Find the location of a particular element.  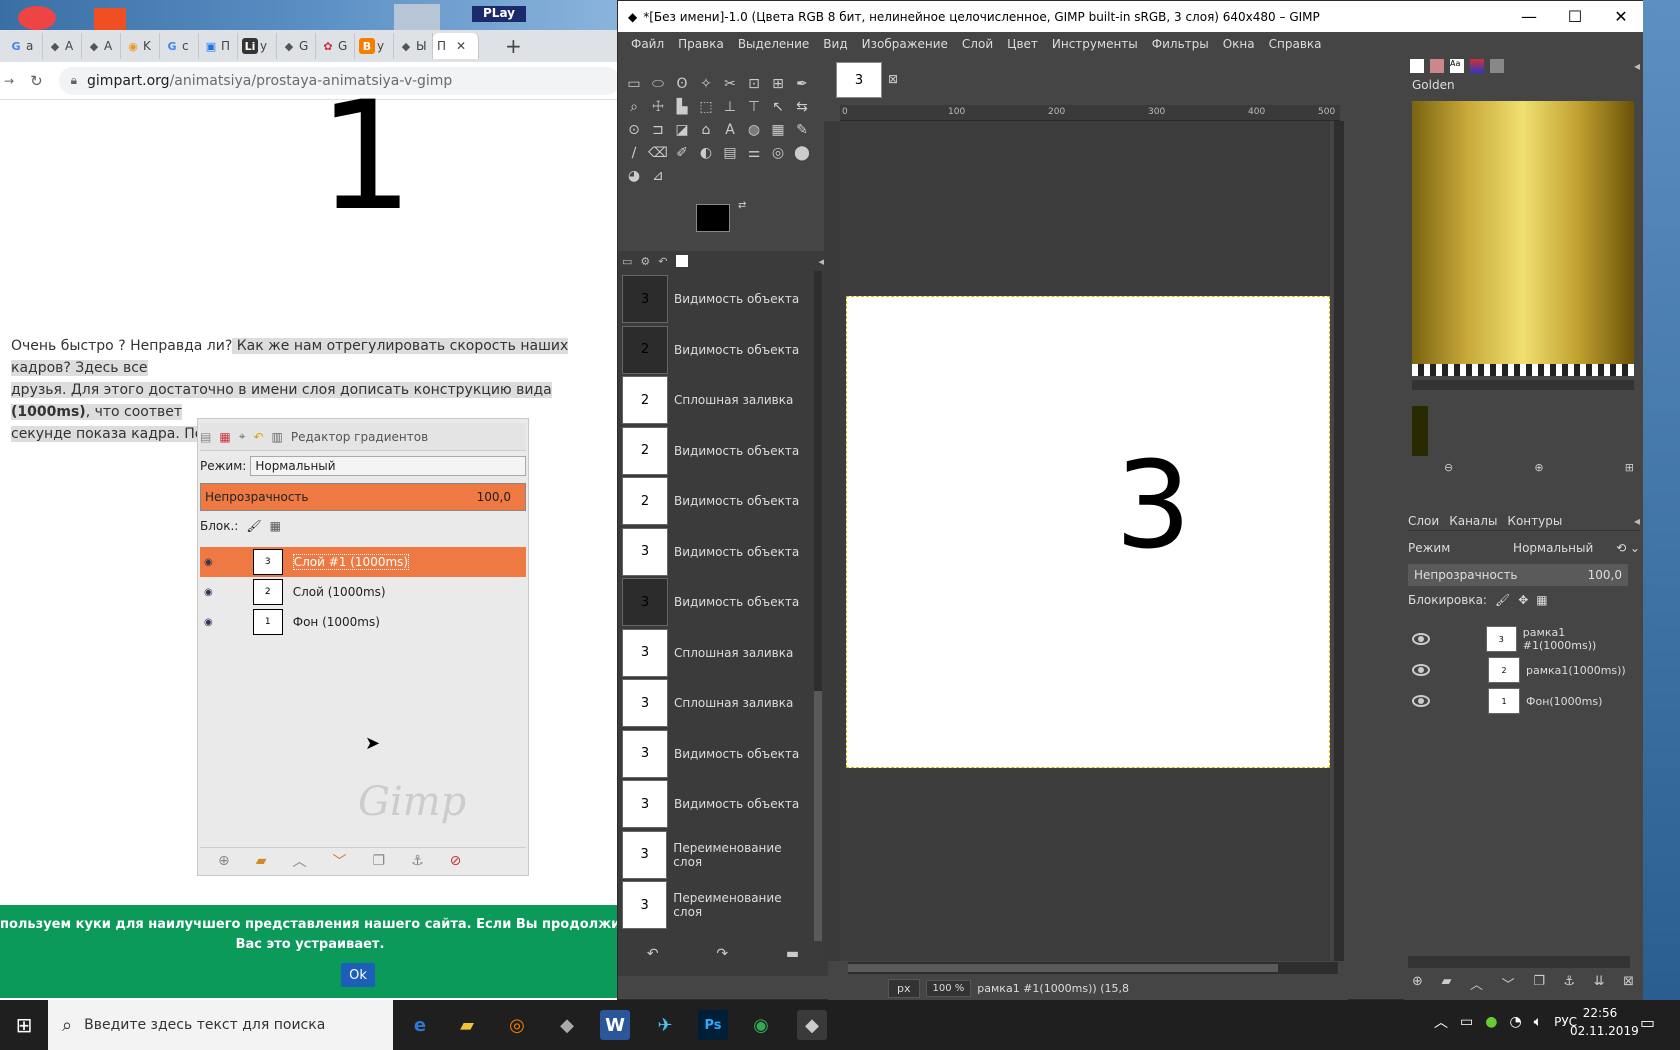

rect-select-icon: ▭ is located at coordinates (634, 84).